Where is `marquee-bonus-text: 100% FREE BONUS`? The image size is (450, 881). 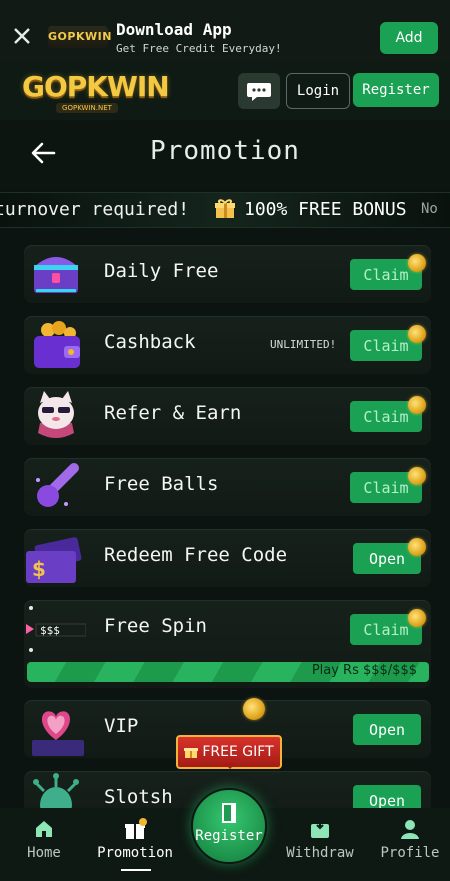 marquee-bonus-text: 100% FREE BONUS is located at coordinates (325, 209).